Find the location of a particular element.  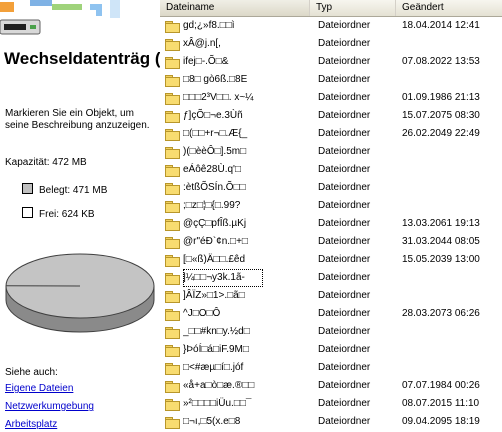

file-modified: 28.03.2073 06:26 is located at coordinates (441, 313).